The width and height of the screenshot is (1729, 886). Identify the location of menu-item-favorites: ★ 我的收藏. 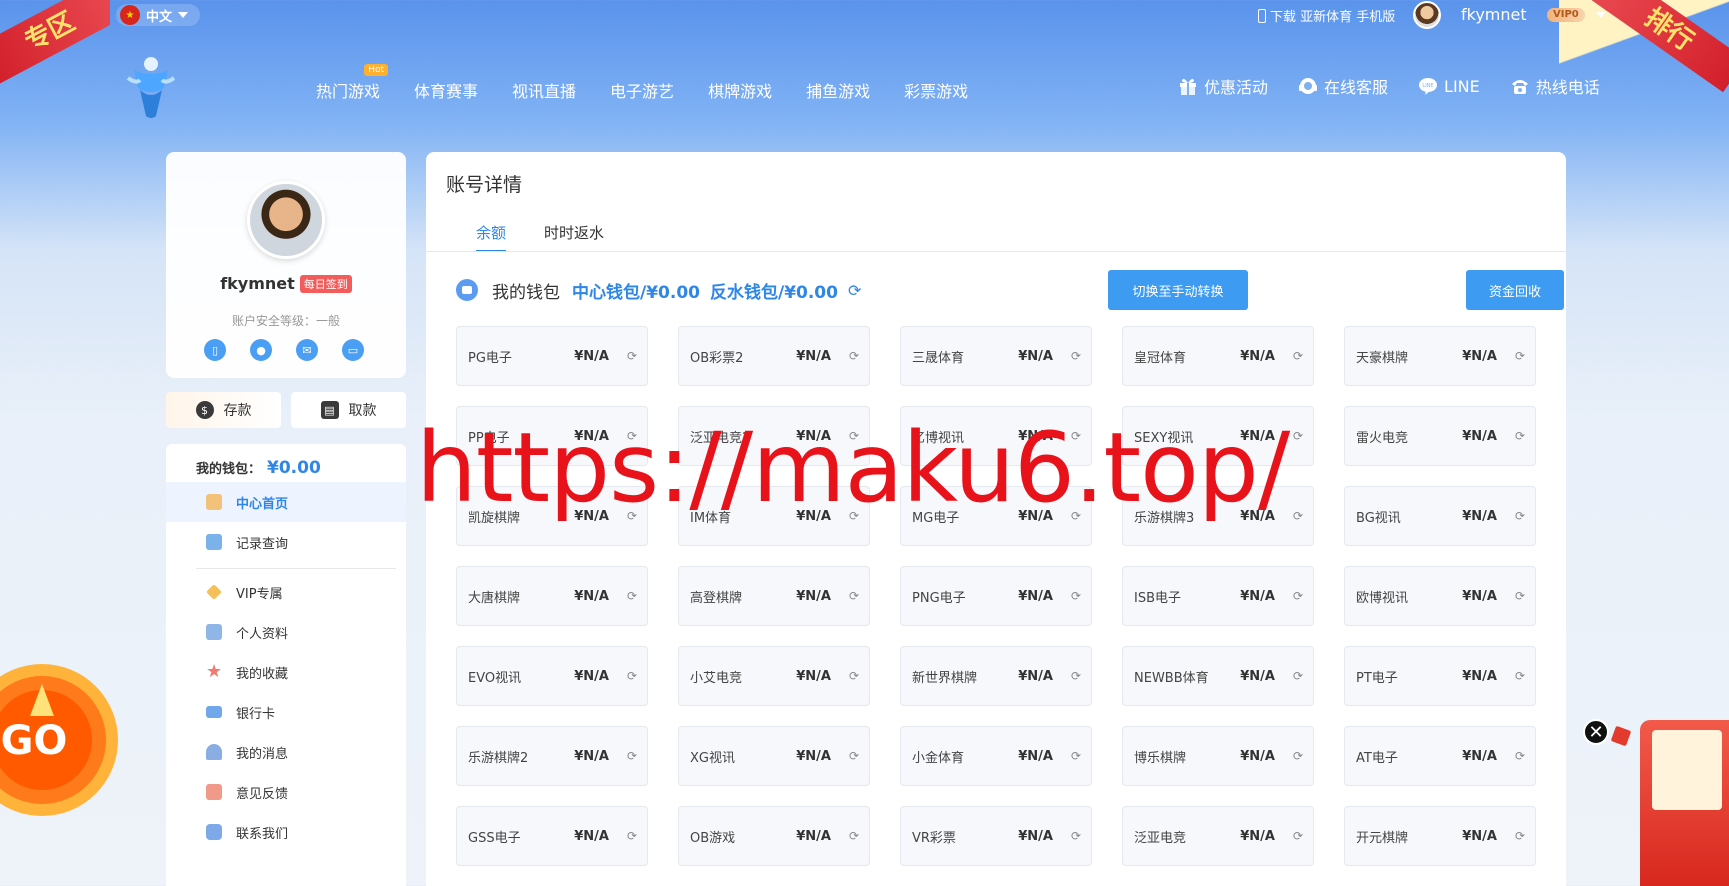
(286, 672).